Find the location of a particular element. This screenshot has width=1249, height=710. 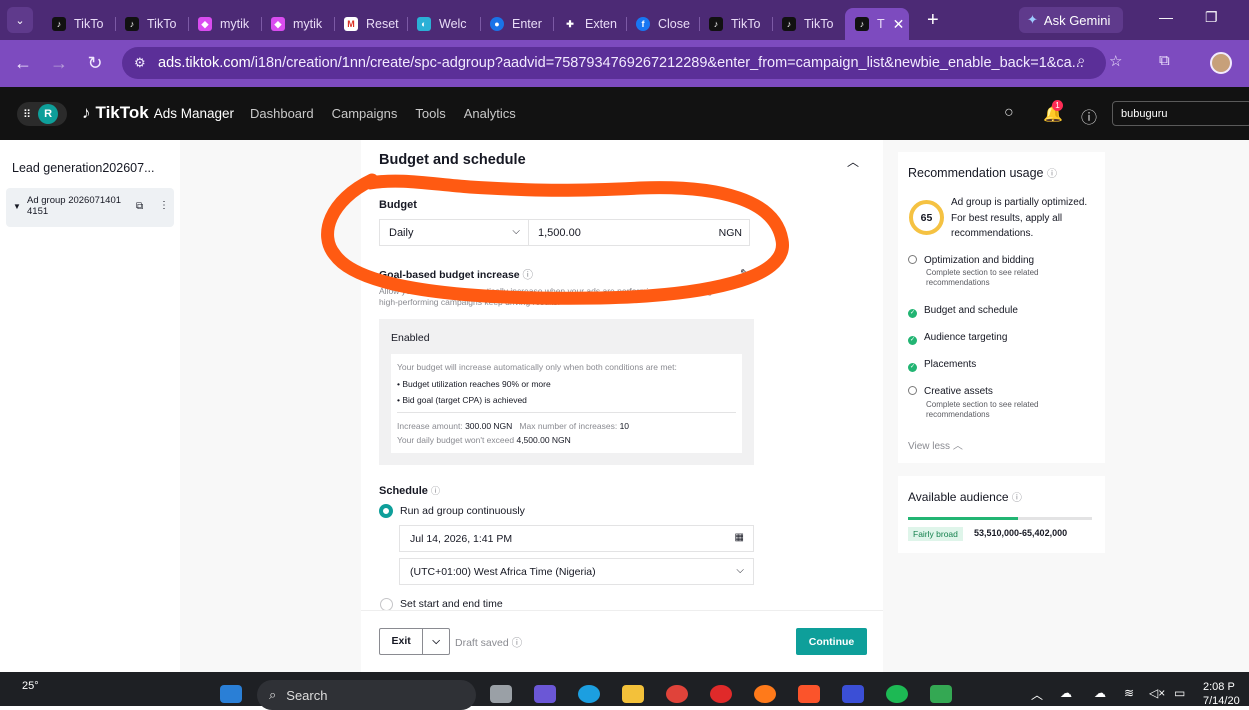

browser-tab: ◐ Welc is located at coordinates (443, 24).